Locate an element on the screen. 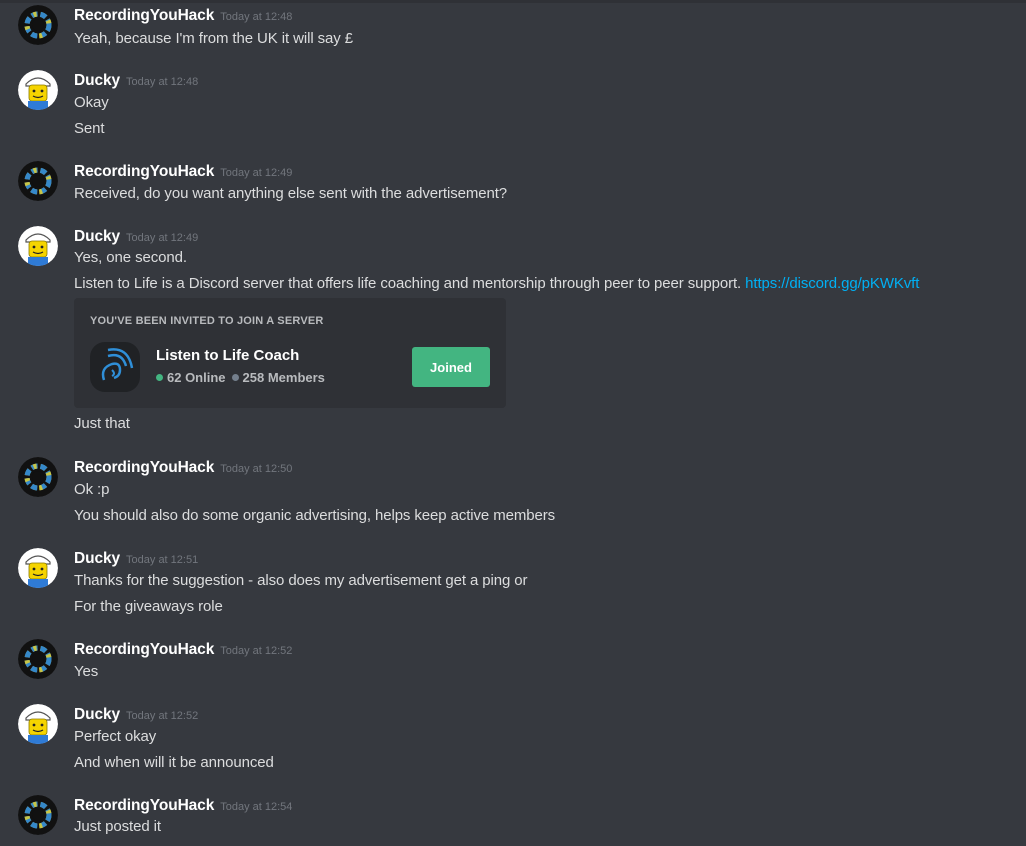 The height and width of the screenshot is (846, 1026). message-text: Sent is located at coordinates (89, 128).